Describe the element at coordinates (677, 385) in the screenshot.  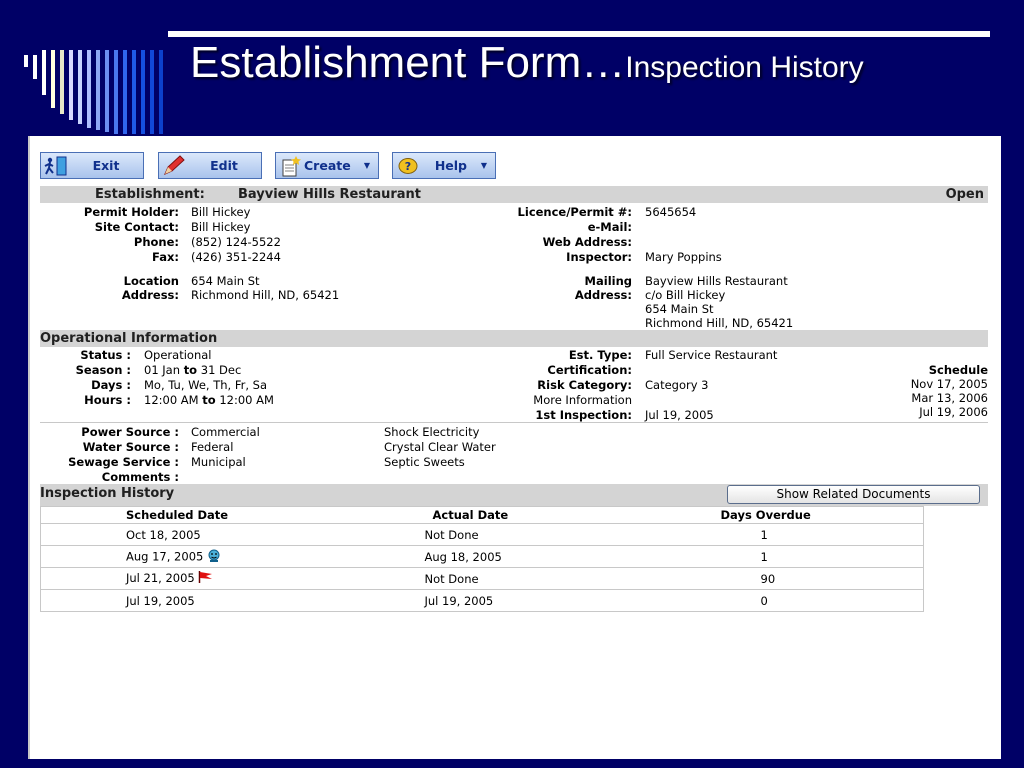
I see `risk-category-value: Category 3` at that location.